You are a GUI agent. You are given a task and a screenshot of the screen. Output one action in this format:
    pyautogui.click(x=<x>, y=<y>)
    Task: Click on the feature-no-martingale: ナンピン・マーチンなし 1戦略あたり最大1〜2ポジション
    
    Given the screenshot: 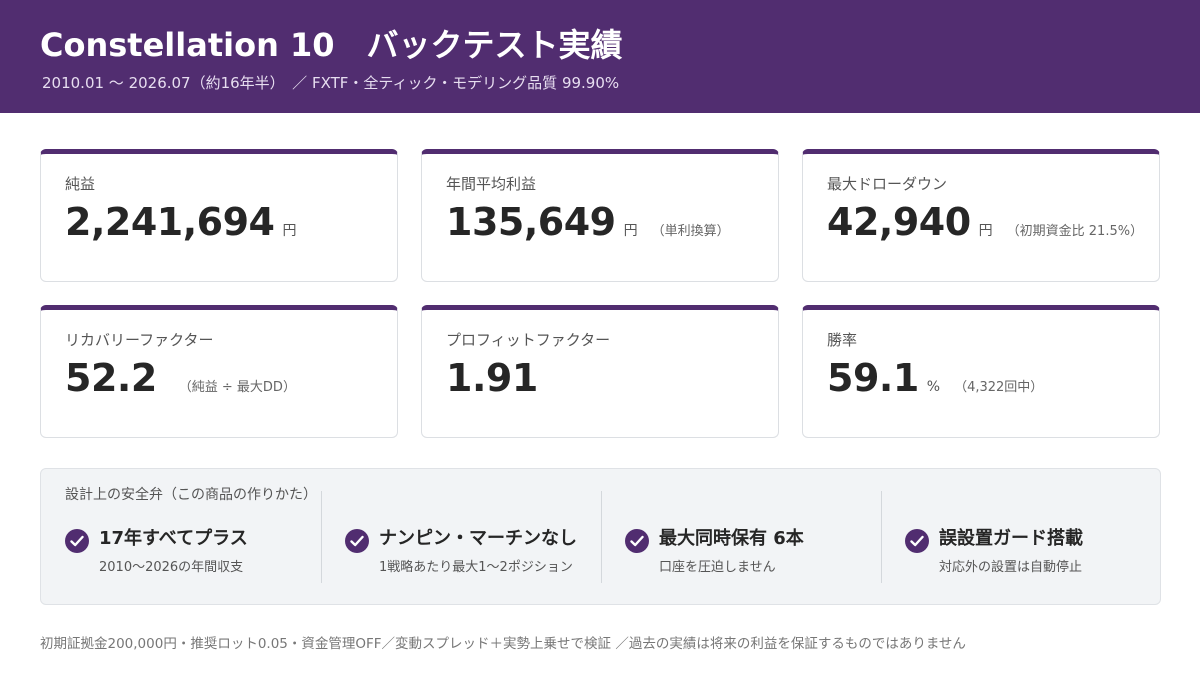 What is the action you would take?
    pyautogui.click(x=475, y=559)
    